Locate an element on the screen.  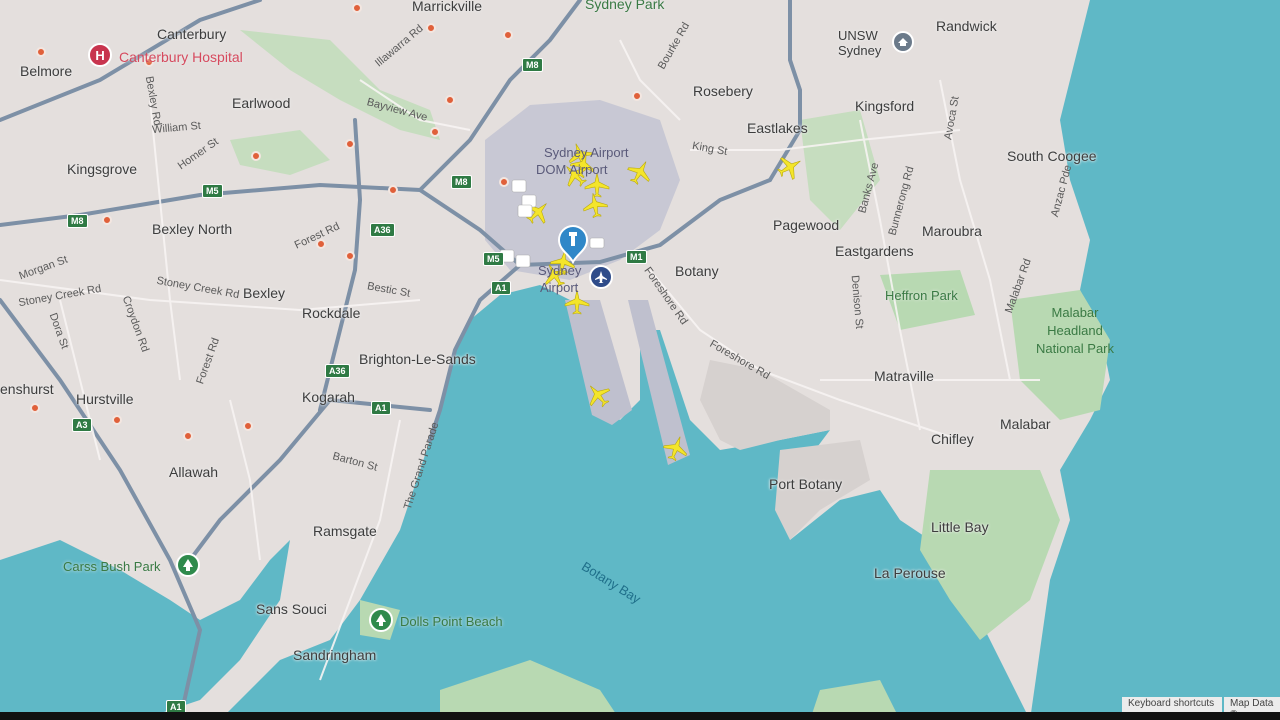
screen-bezel is located at coordinates (640, 716).